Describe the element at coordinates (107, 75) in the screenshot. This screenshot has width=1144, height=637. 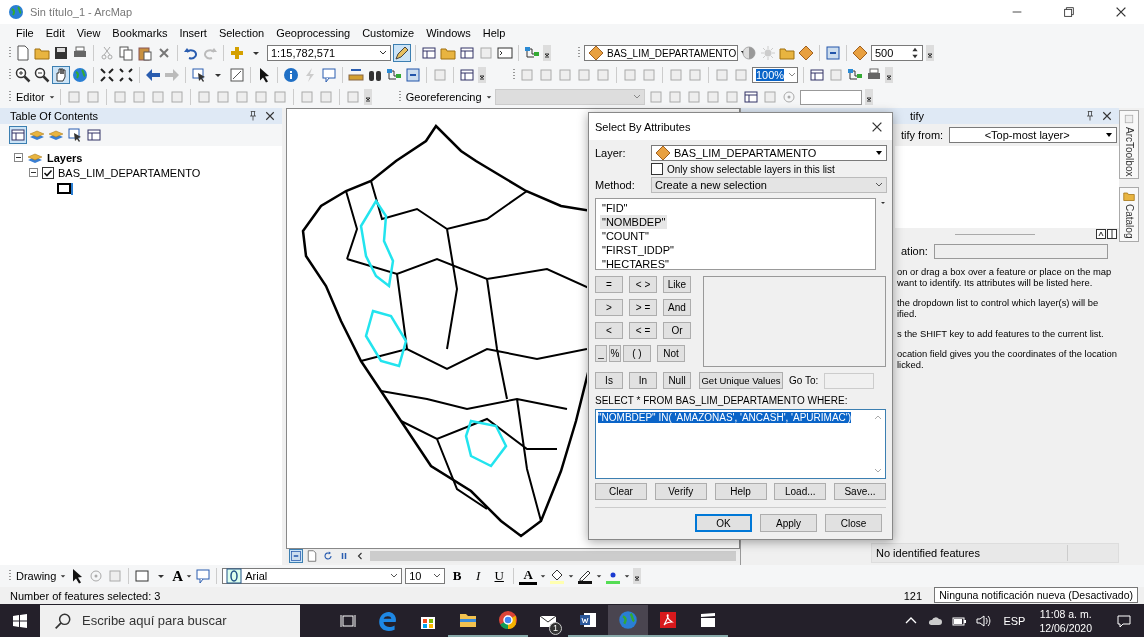
I see `fixed-zoom-in-icon` at that location.